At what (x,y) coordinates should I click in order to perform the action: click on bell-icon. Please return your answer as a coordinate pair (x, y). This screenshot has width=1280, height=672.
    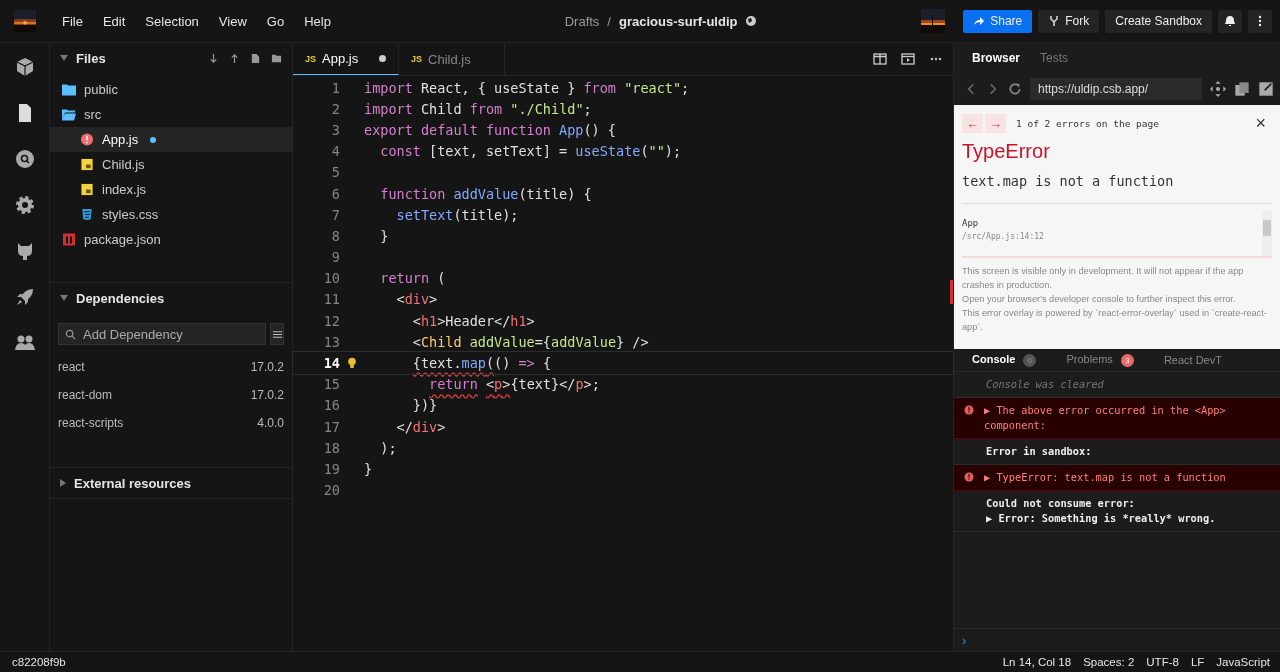
    Looking at the image, I should click on (1230, 21).